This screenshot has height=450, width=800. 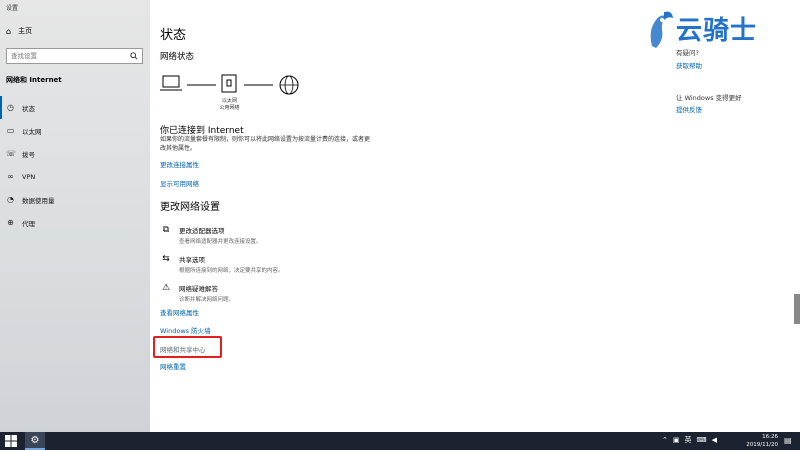 I want to click on windows-firewall-link: Windows 防火墙, so click(x=185, y=330).